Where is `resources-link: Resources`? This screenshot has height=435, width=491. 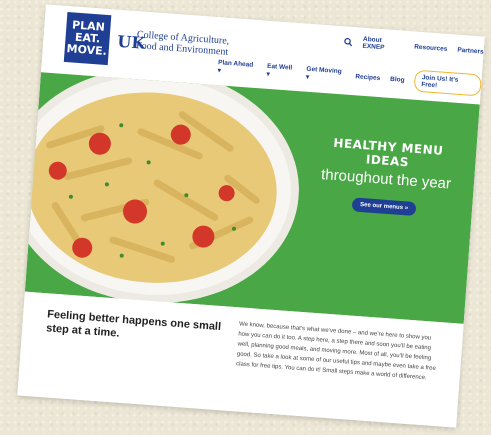
resources-link: Resources is located at coordinates (431, 47).